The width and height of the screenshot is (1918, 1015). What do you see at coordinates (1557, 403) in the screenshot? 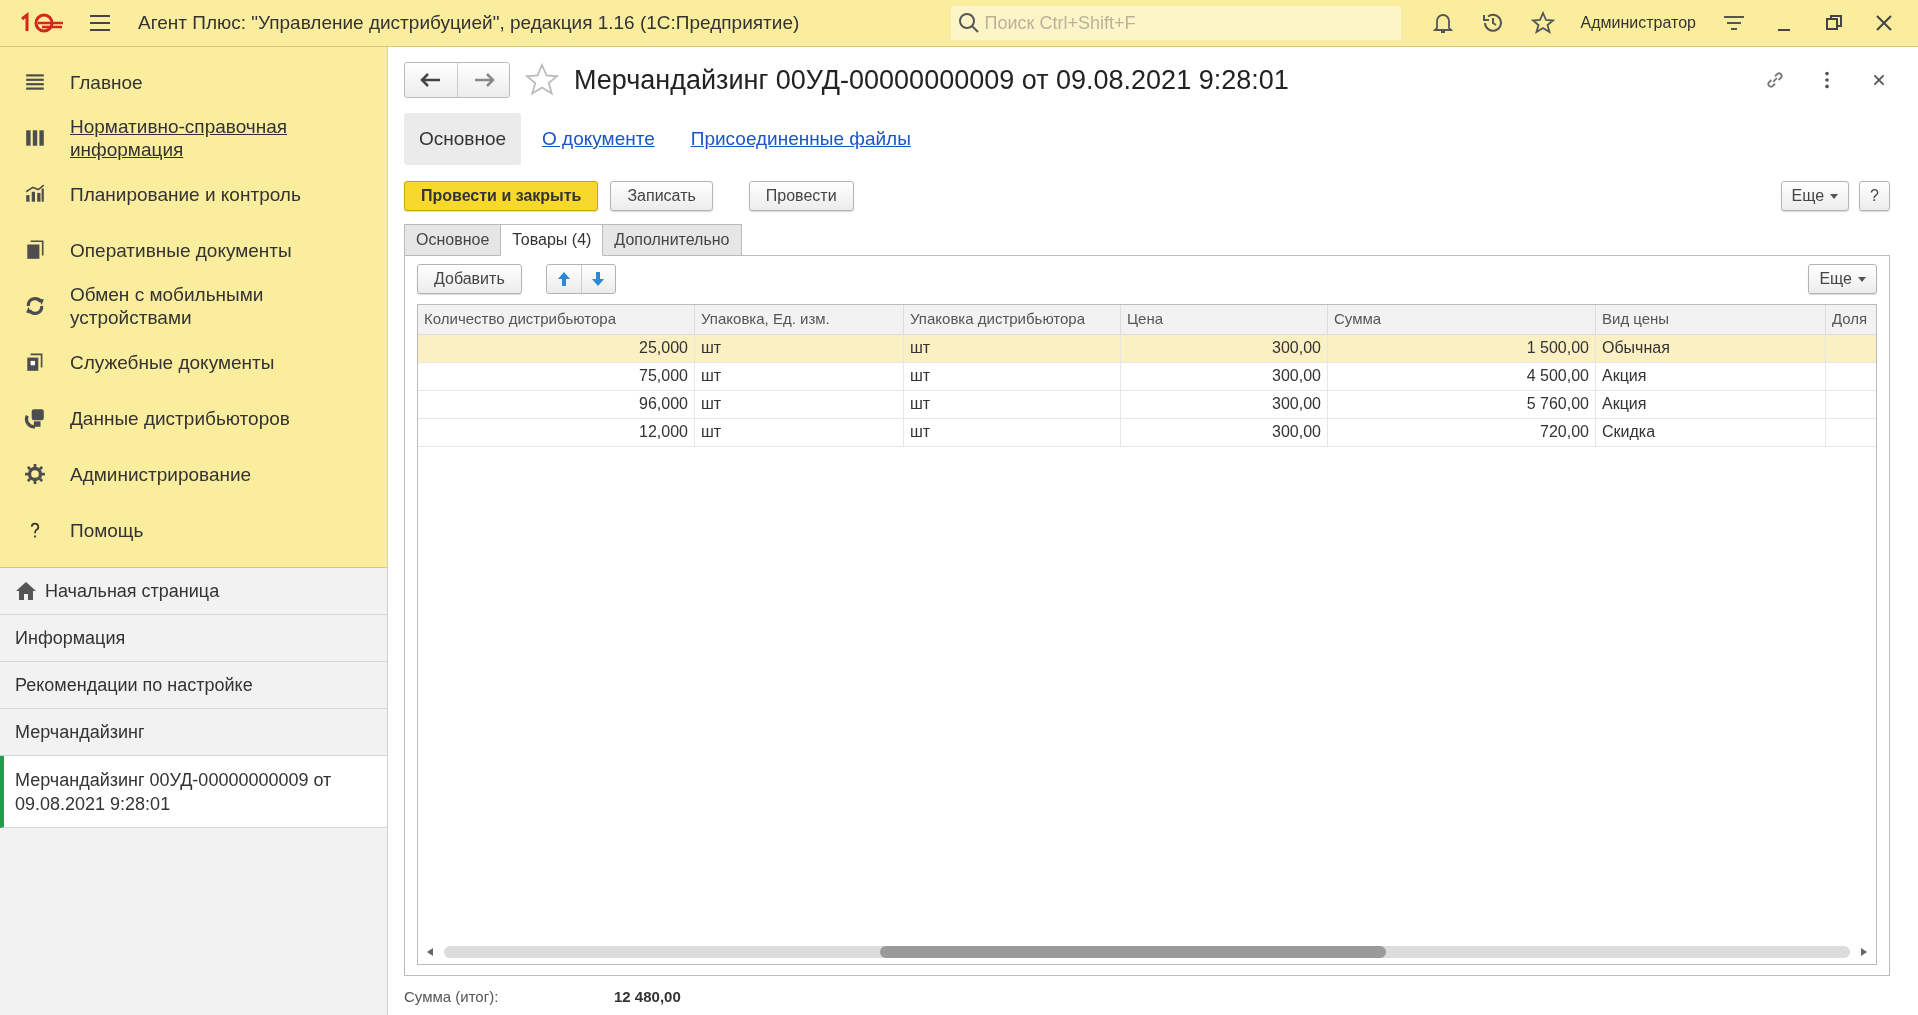
I see `table-cell: 5 760,00` at bounding box center [1557, 403].